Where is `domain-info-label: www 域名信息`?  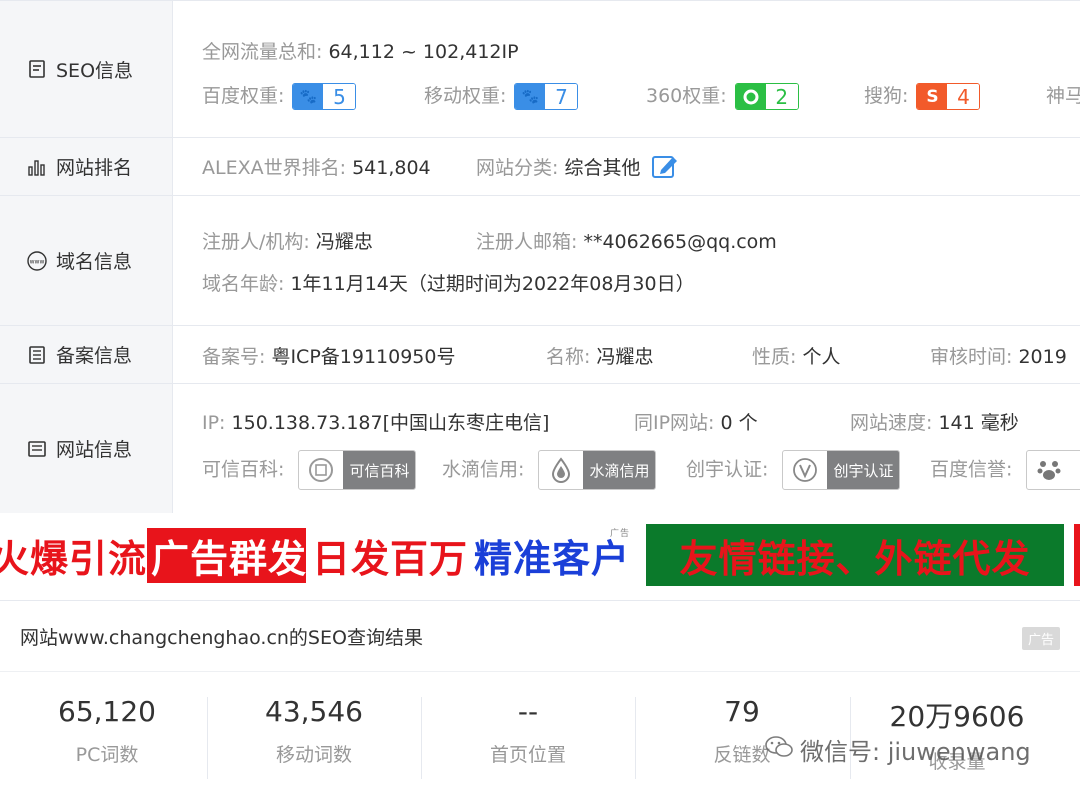
domain-info-label: www 域名信息 is located at coordinates (86, 260).